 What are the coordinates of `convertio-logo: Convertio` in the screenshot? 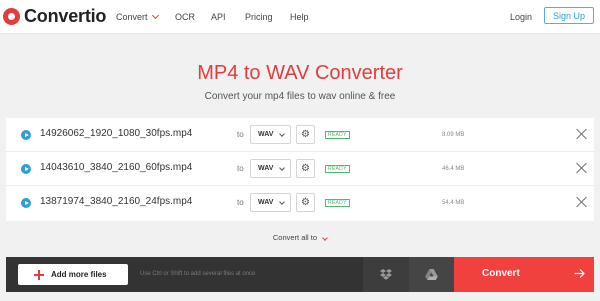 It's located at (54, 16).